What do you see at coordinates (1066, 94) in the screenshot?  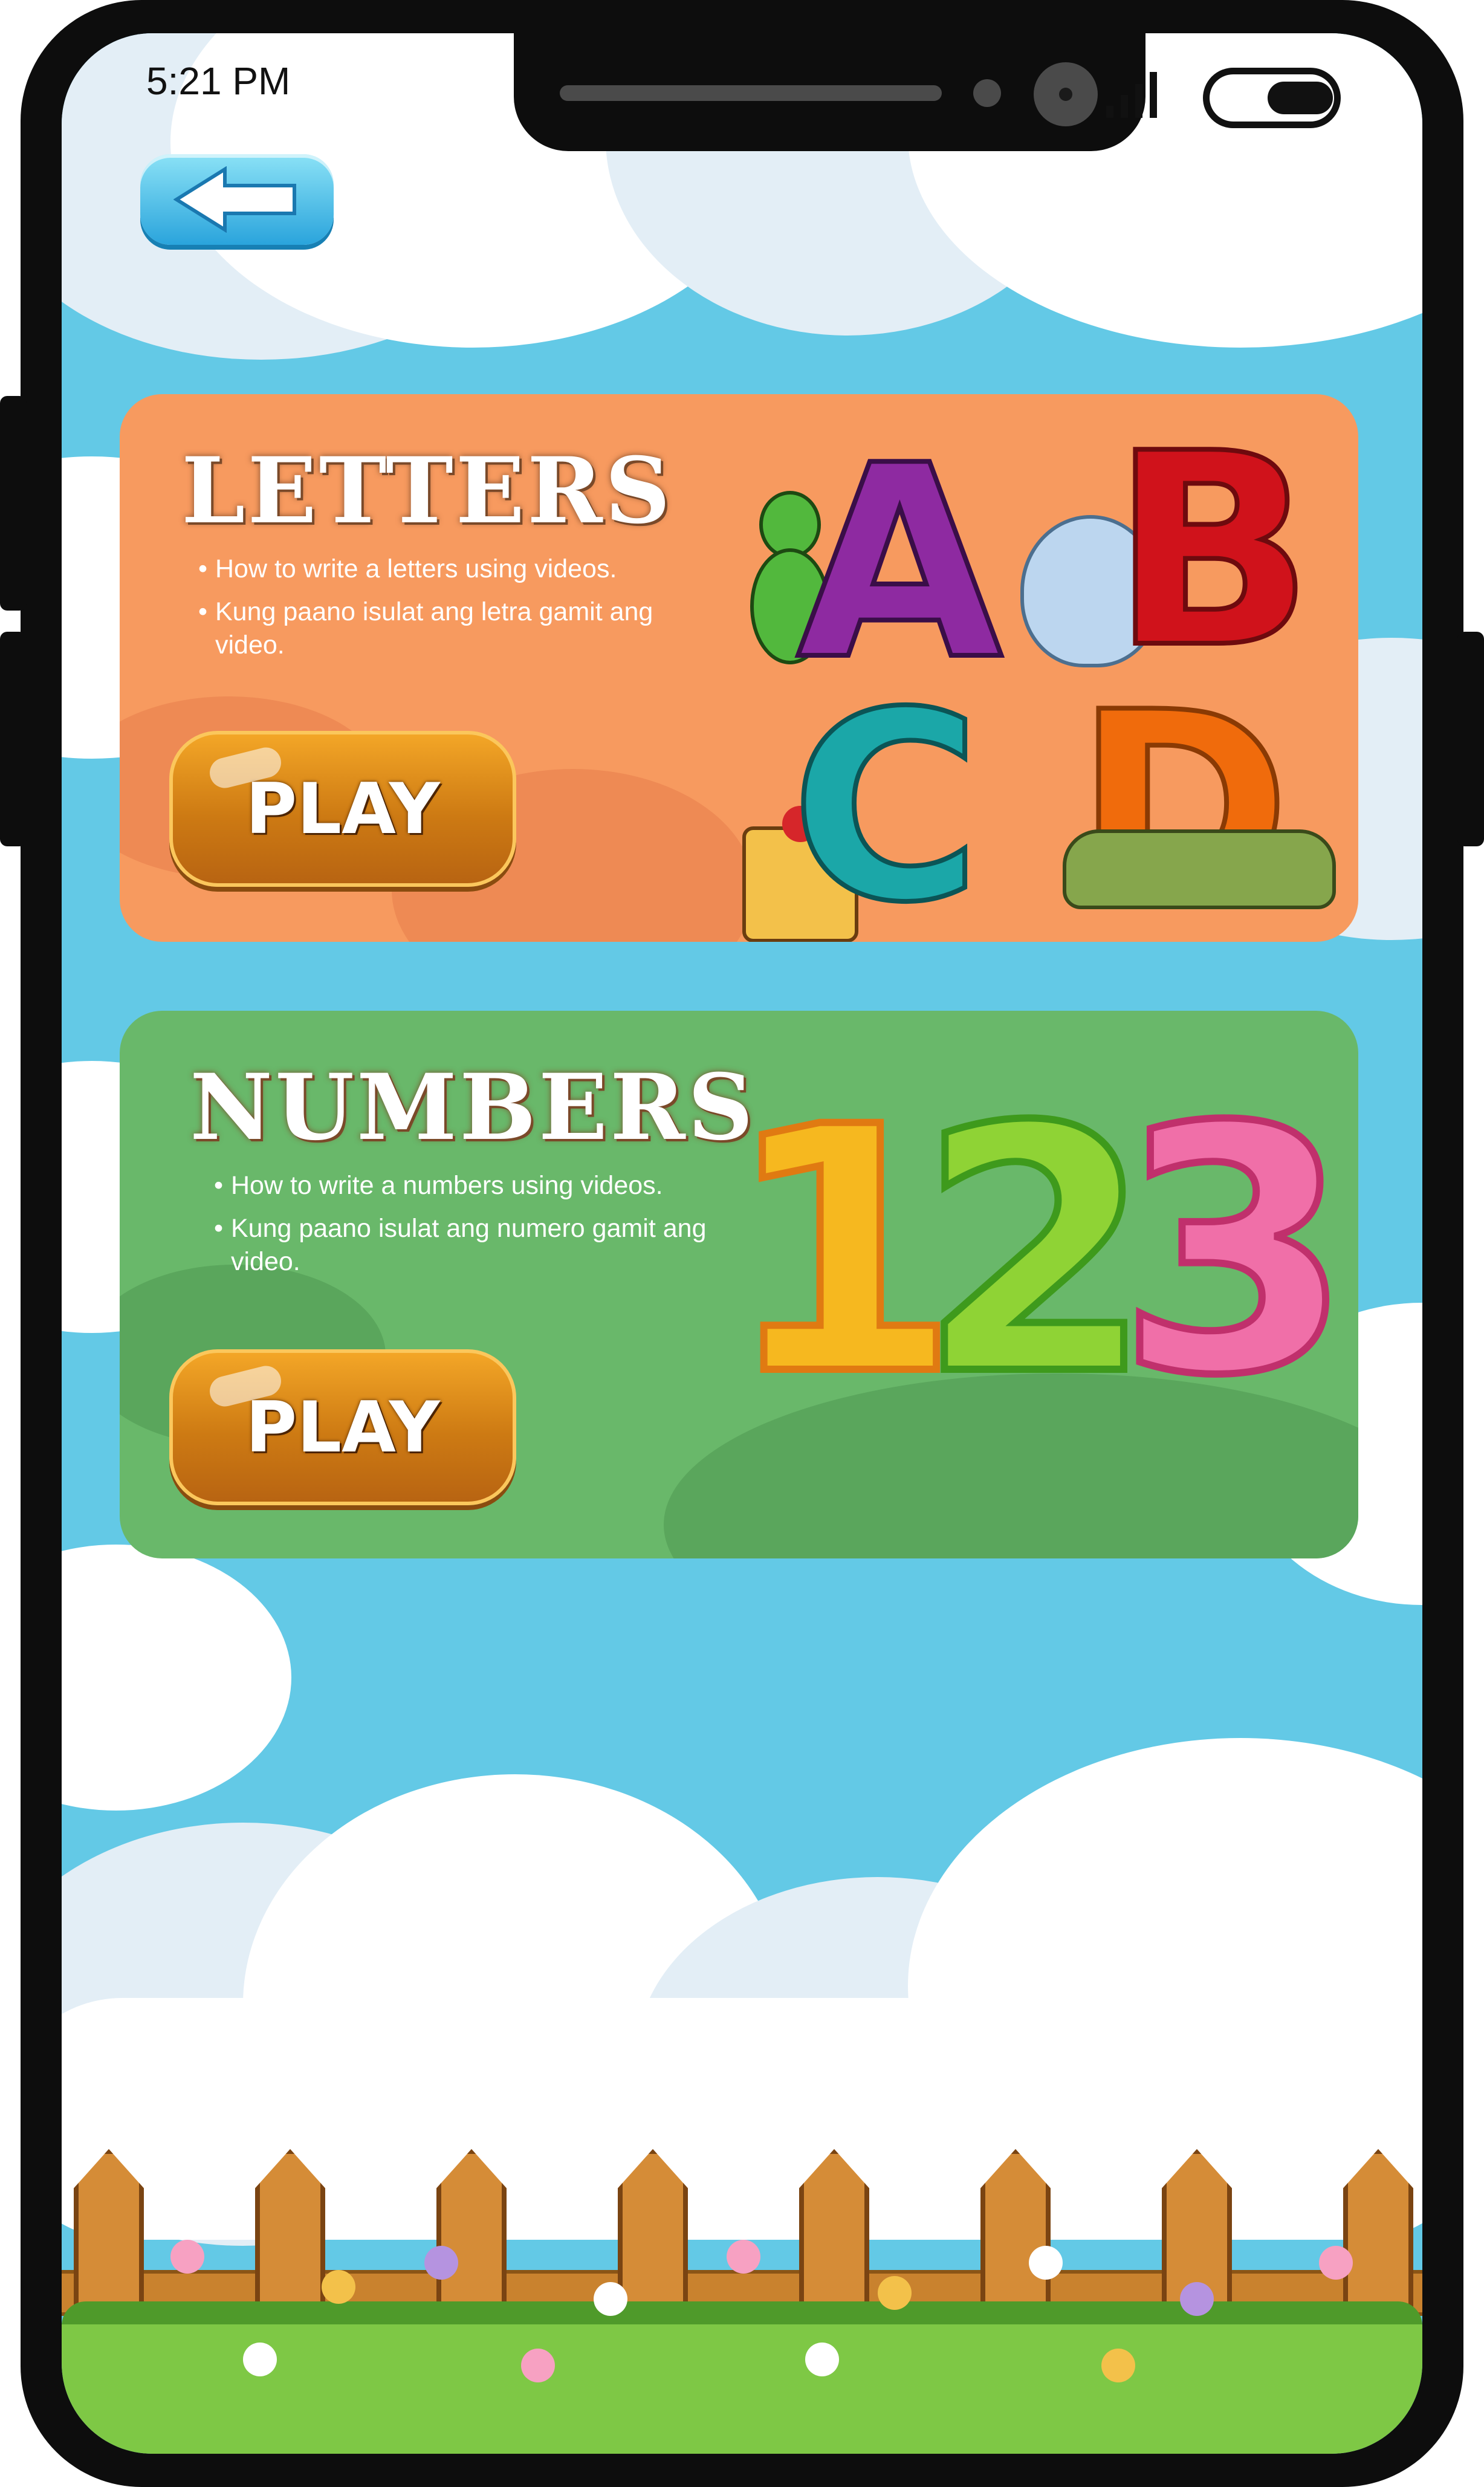 I see `front-camera` at bounding box center [1066, 94].